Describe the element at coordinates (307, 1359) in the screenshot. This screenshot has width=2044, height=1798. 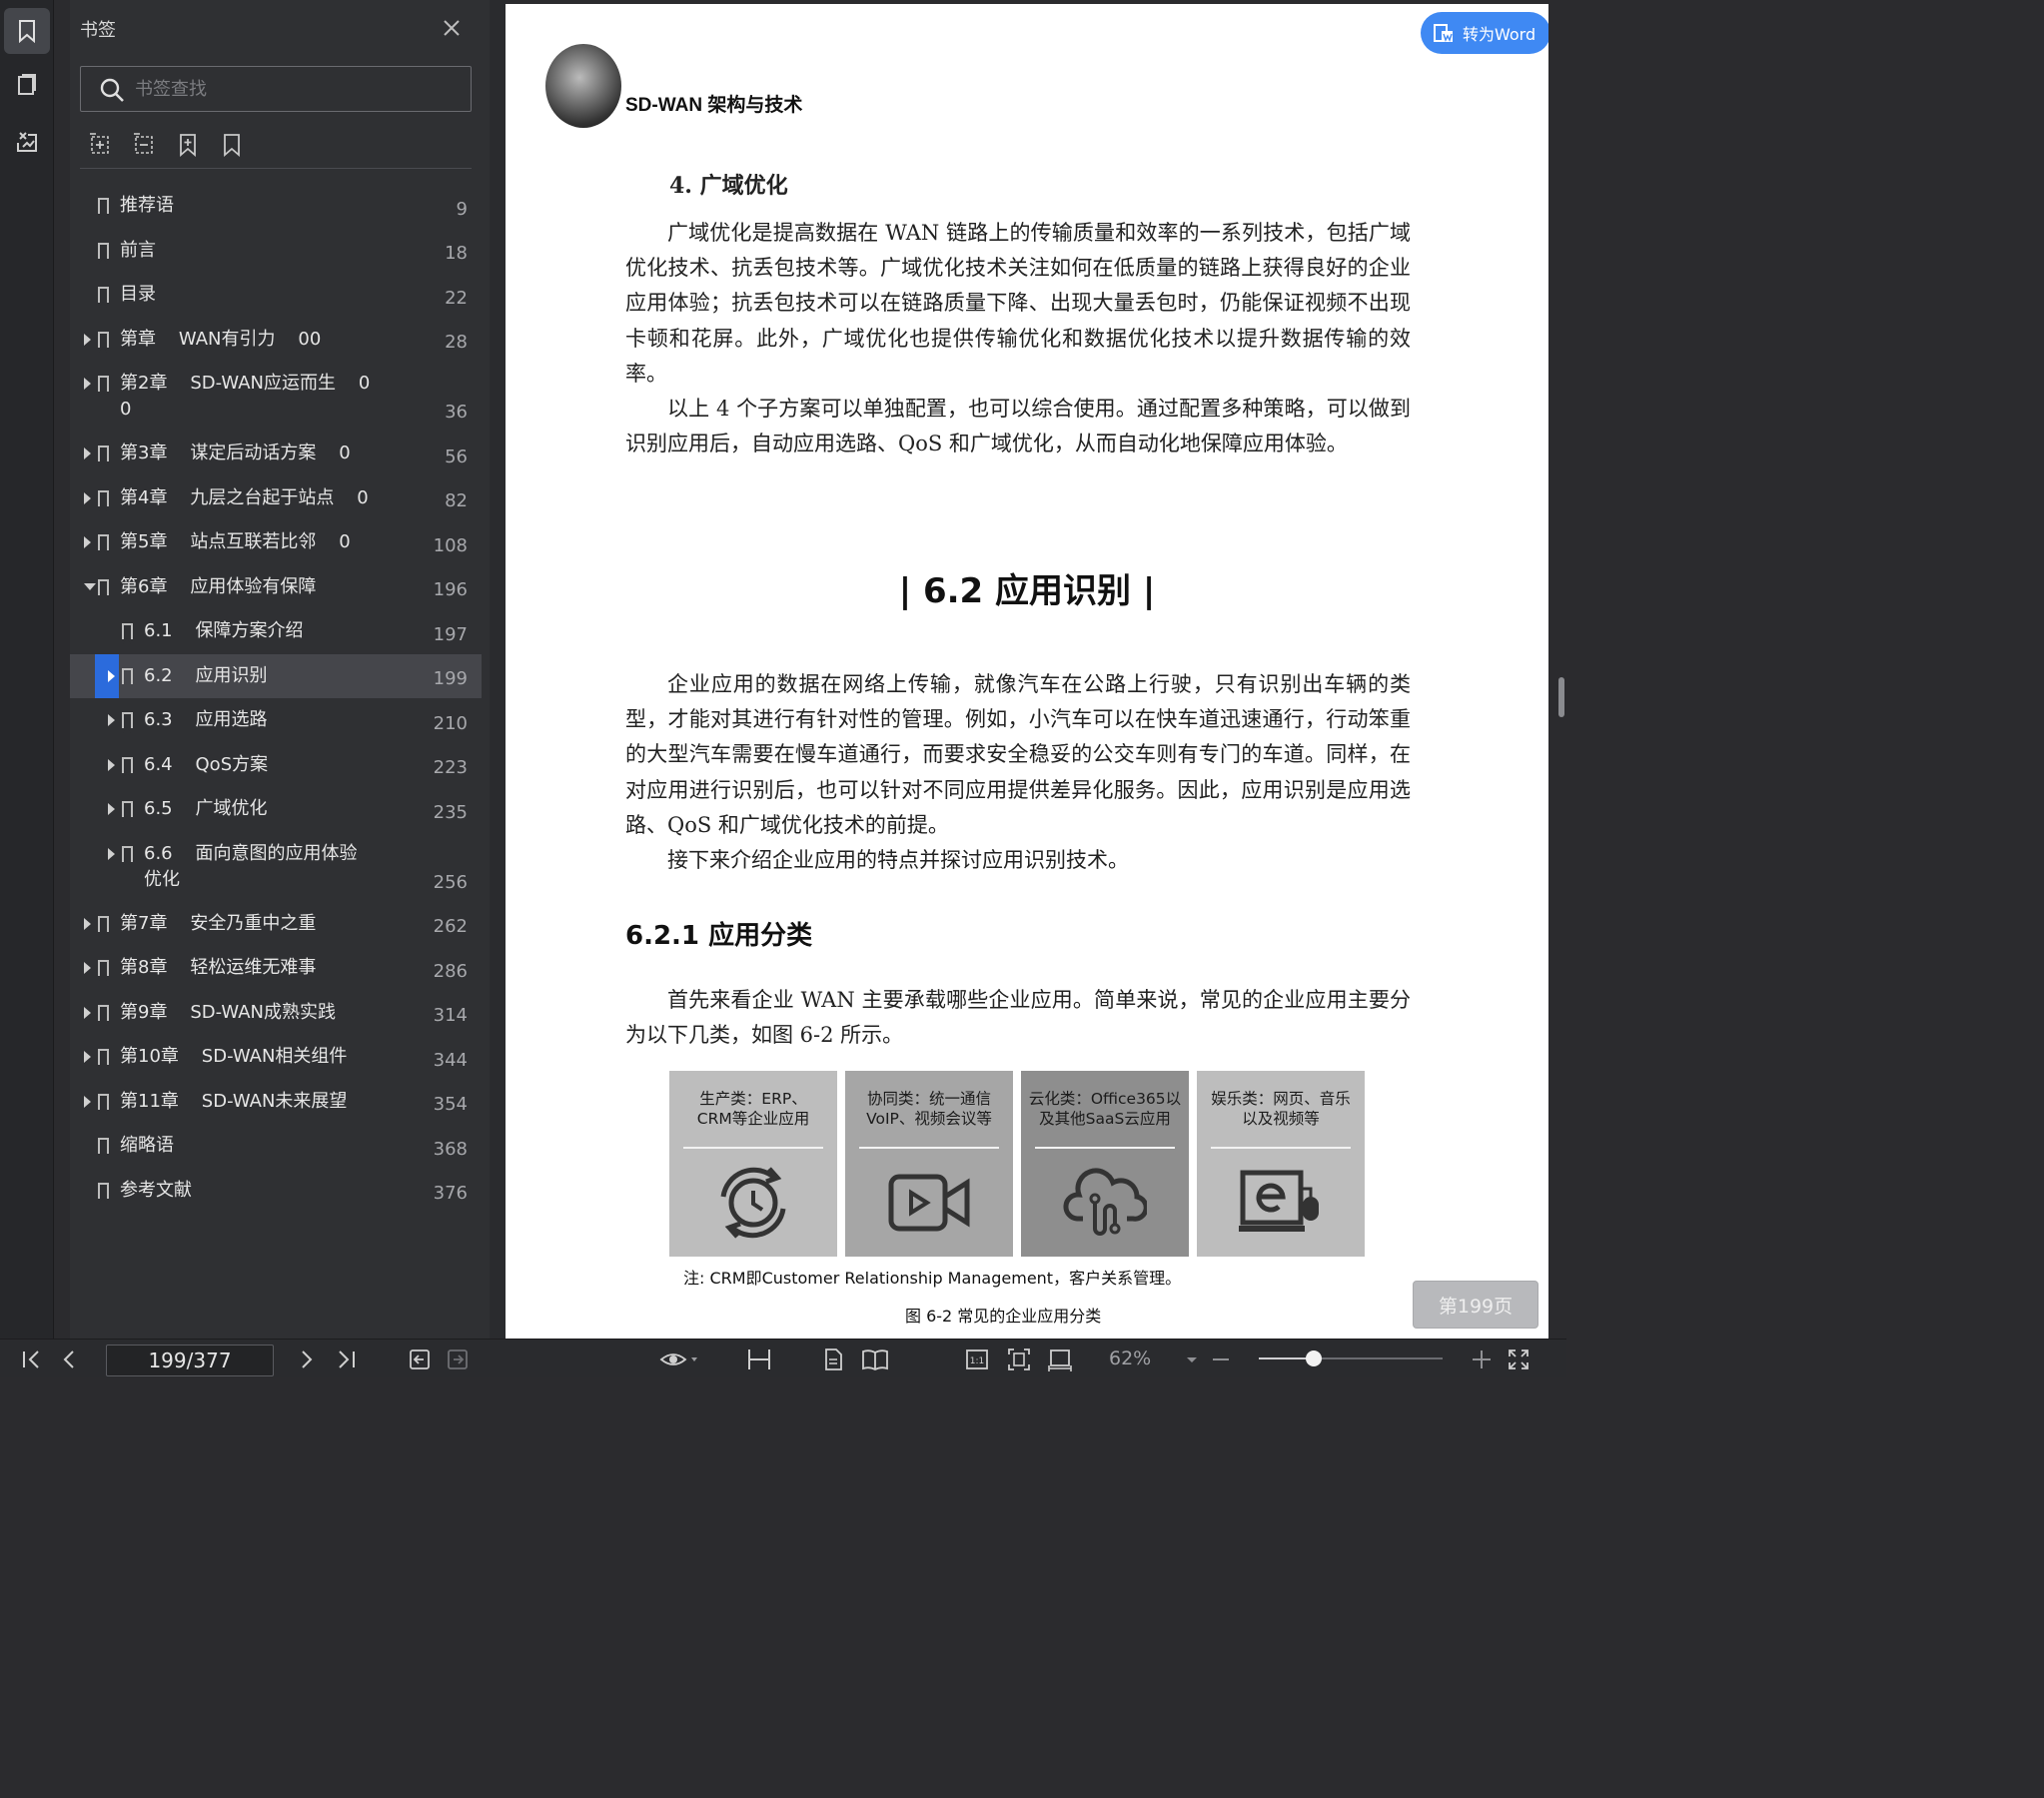
I see `next-page-icon` at that location.